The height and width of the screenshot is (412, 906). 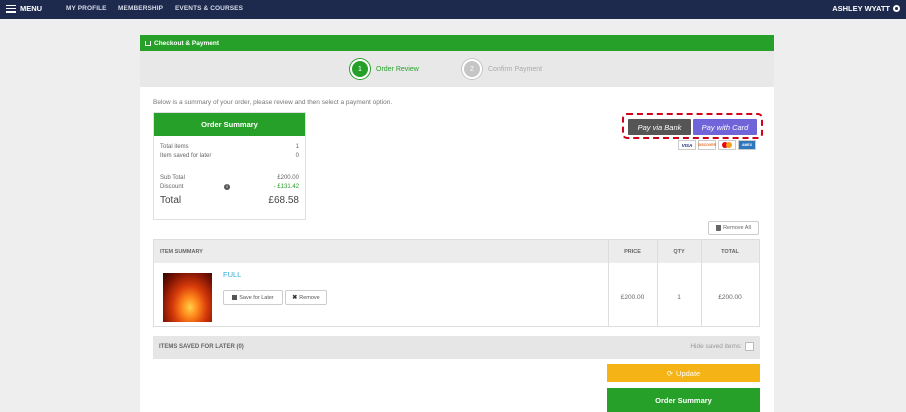 What do you see at coordinates (688, 373) in the screenshot?
I see `update-label: Update` at bounding box center [688, 373].